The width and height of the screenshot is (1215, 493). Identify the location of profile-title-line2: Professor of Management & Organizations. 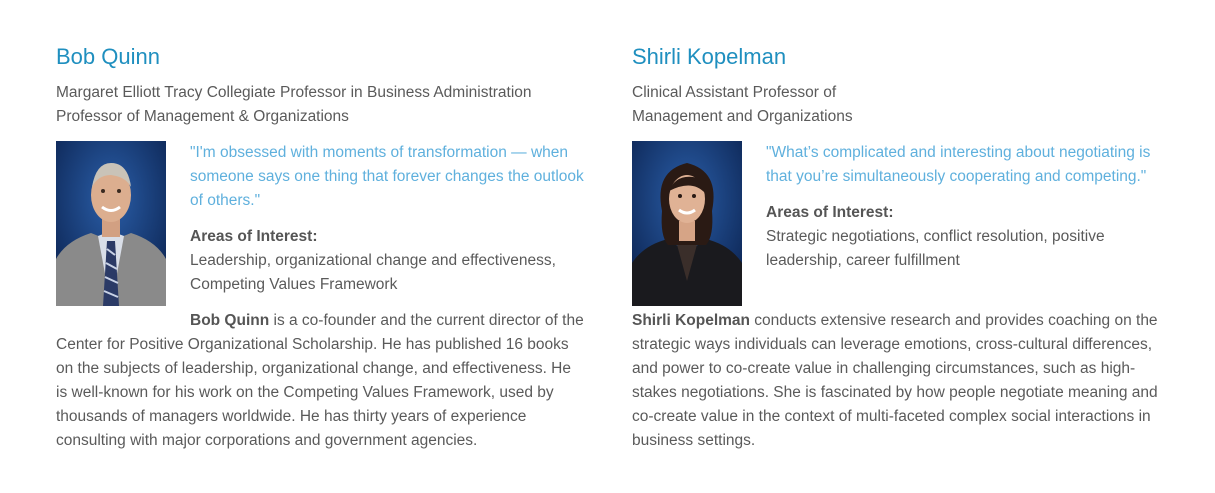
(202, 116).